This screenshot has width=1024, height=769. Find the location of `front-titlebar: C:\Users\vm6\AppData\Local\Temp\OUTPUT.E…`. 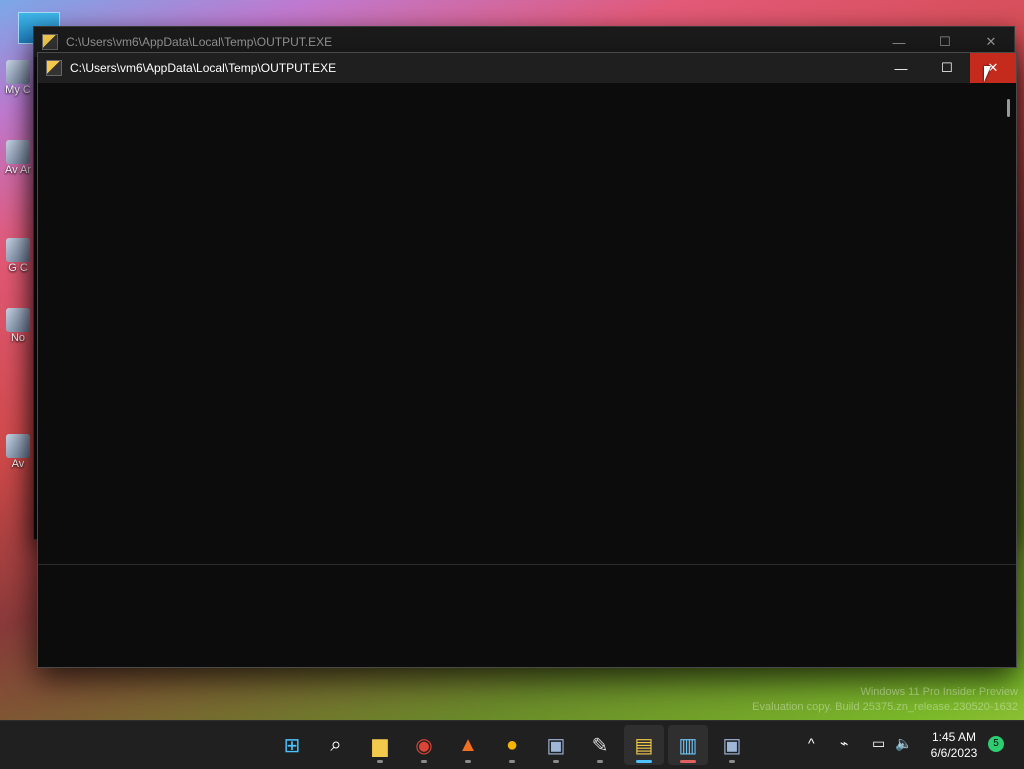

front-titlebar: C:\Users\vm6\AppData\Local\Temp\OUTPUT.E… is located at coordinates (527, 68).